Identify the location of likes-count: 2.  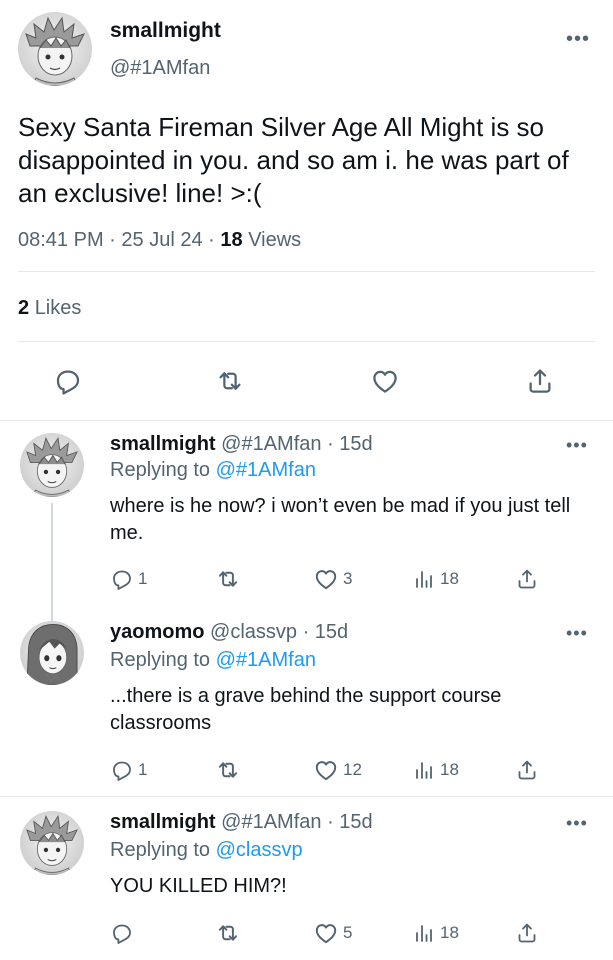
(24, 308).